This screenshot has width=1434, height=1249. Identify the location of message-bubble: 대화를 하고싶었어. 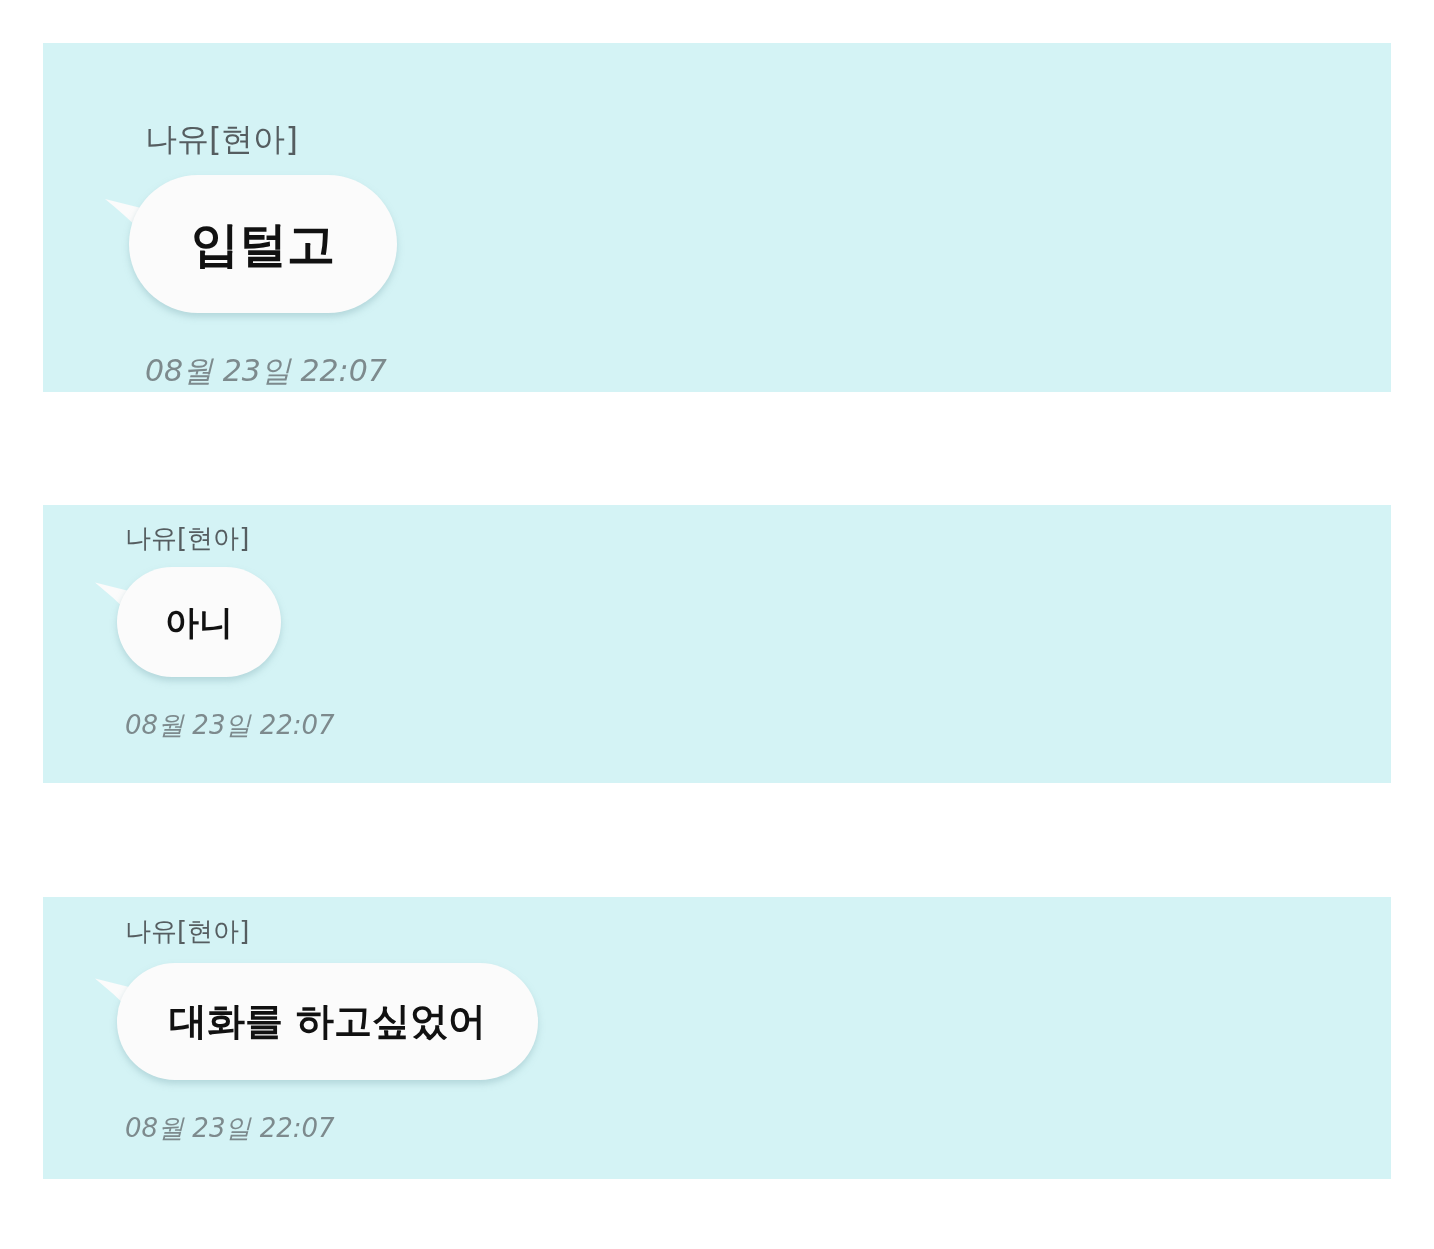
(328, 1021).